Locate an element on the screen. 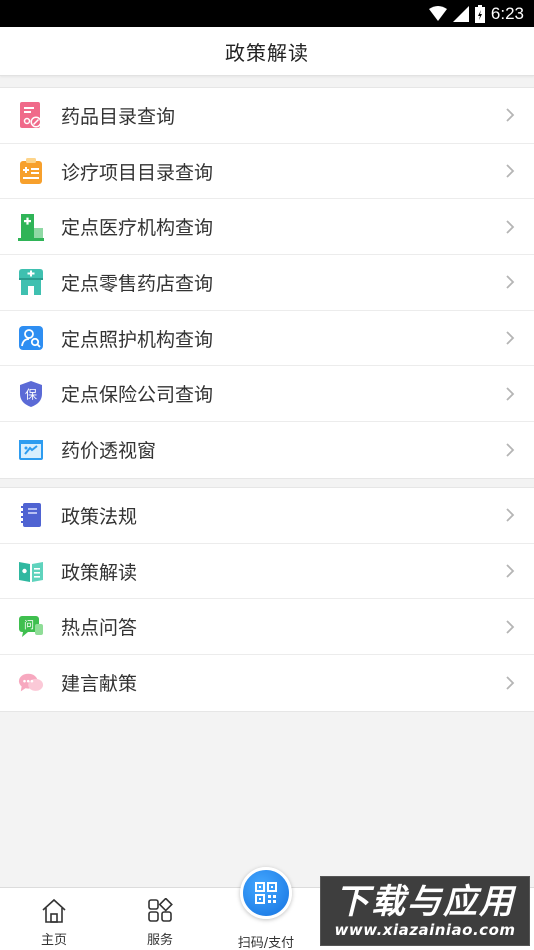 The height and width of the screenshot is (950, 534). drug-catalog-icon is located at coordinates (31, 115).